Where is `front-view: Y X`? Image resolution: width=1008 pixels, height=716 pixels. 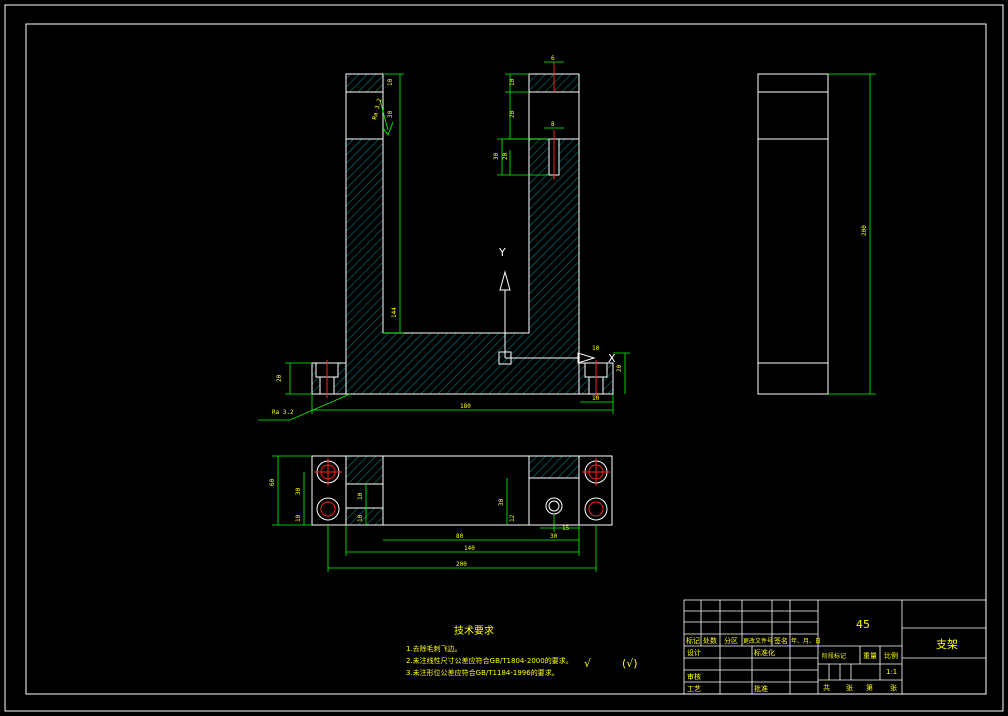
front-view: Y X is located at coordinates (463, 230).